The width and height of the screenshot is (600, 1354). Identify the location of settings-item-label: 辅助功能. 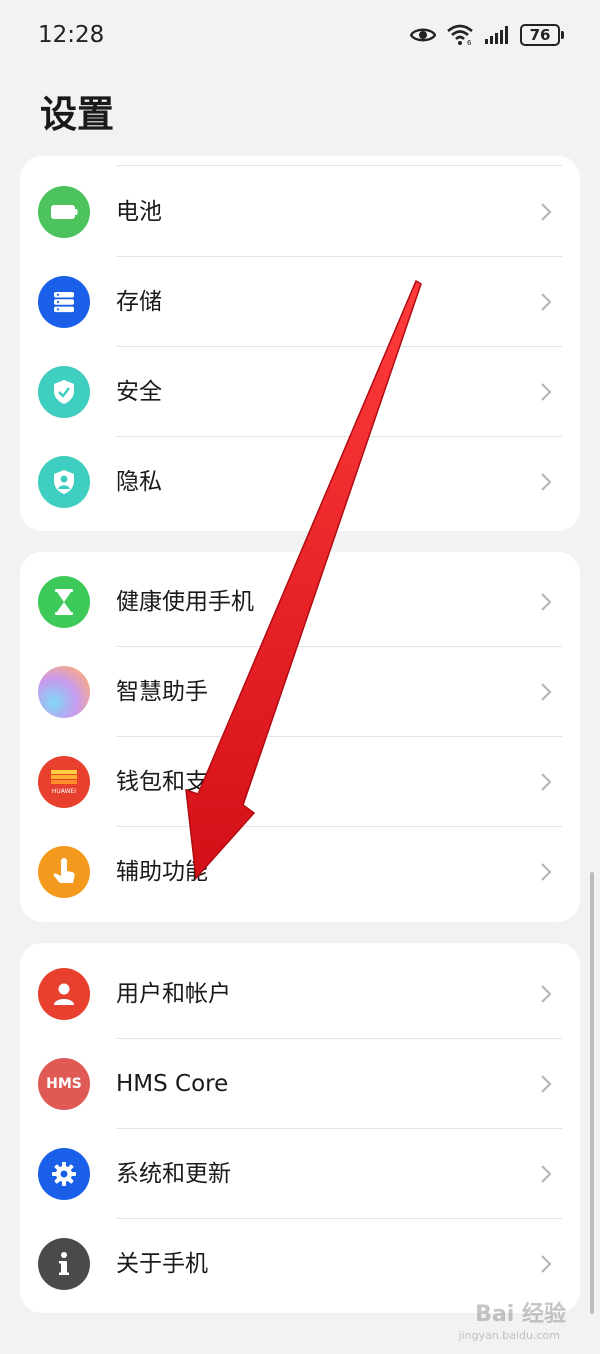
(162, 872).